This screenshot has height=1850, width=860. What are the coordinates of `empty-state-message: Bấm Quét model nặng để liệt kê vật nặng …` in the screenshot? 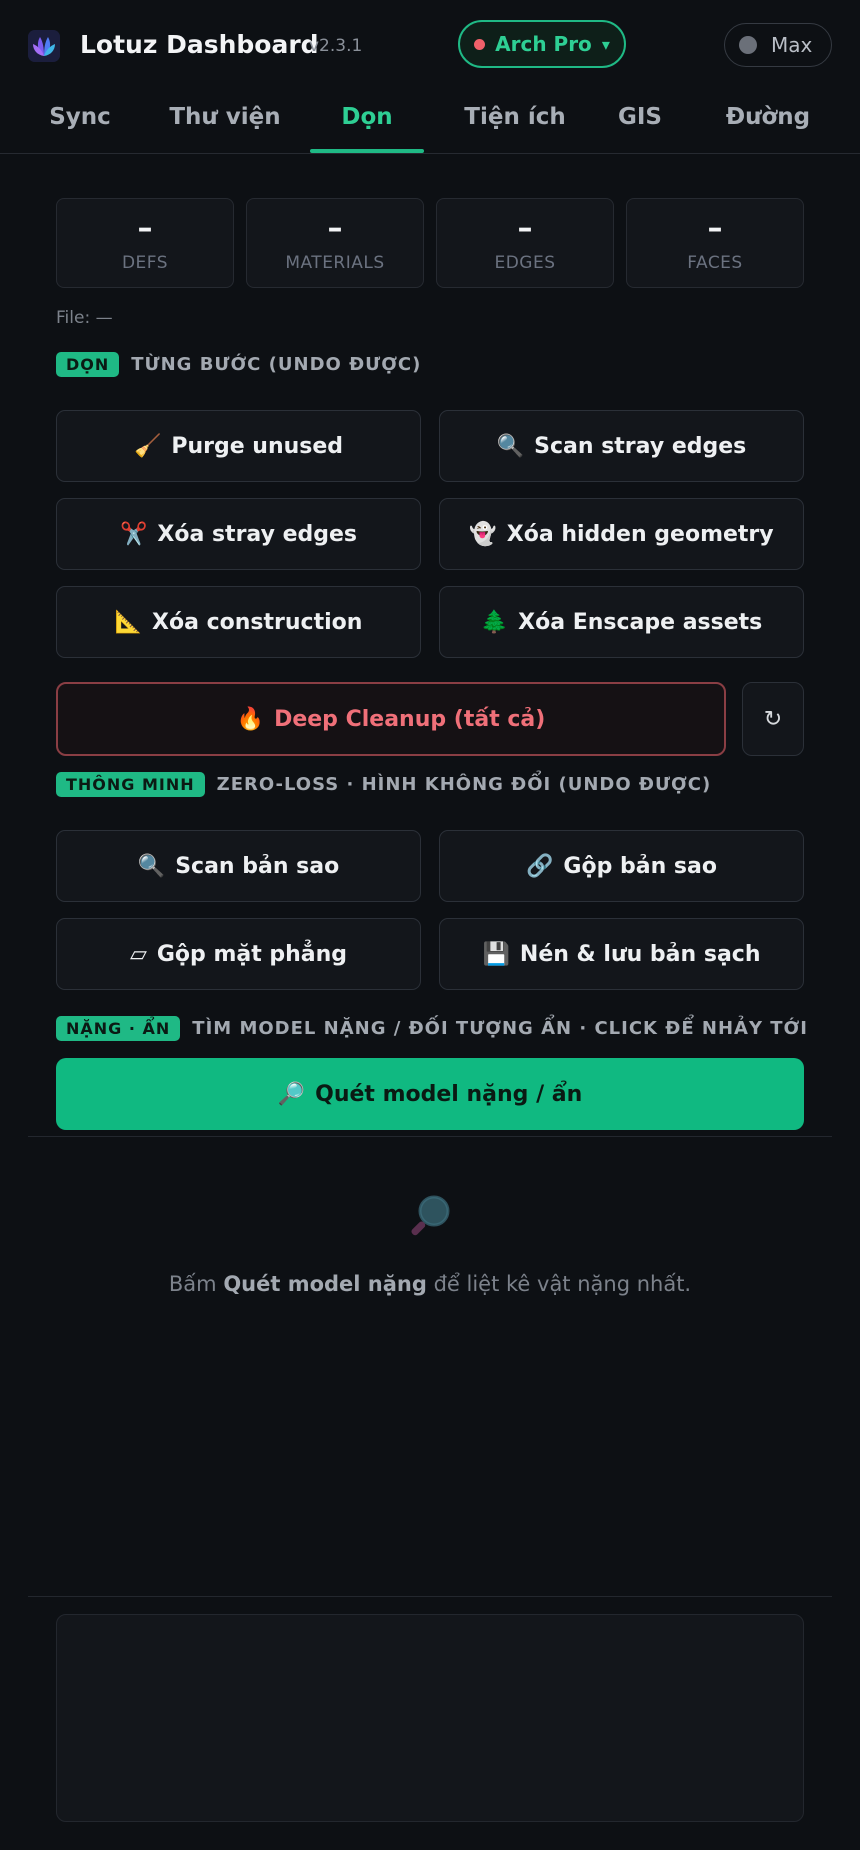 It's located at (430, 1284).